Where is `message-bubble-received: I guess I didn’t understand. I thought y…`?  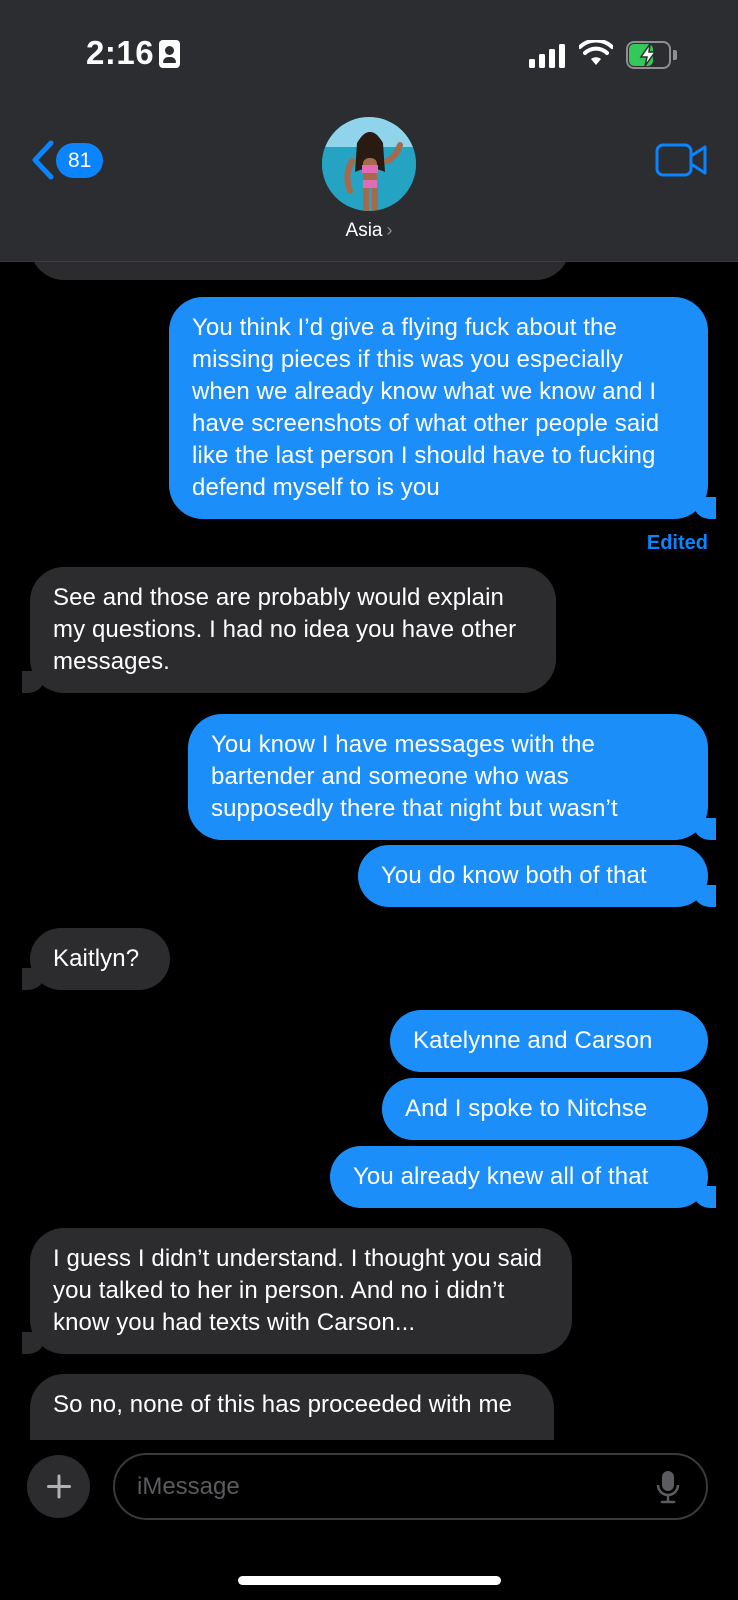
message-bubble-received: I guess I didn’t understand. I thought y… is located at coordinates (297, 1291).